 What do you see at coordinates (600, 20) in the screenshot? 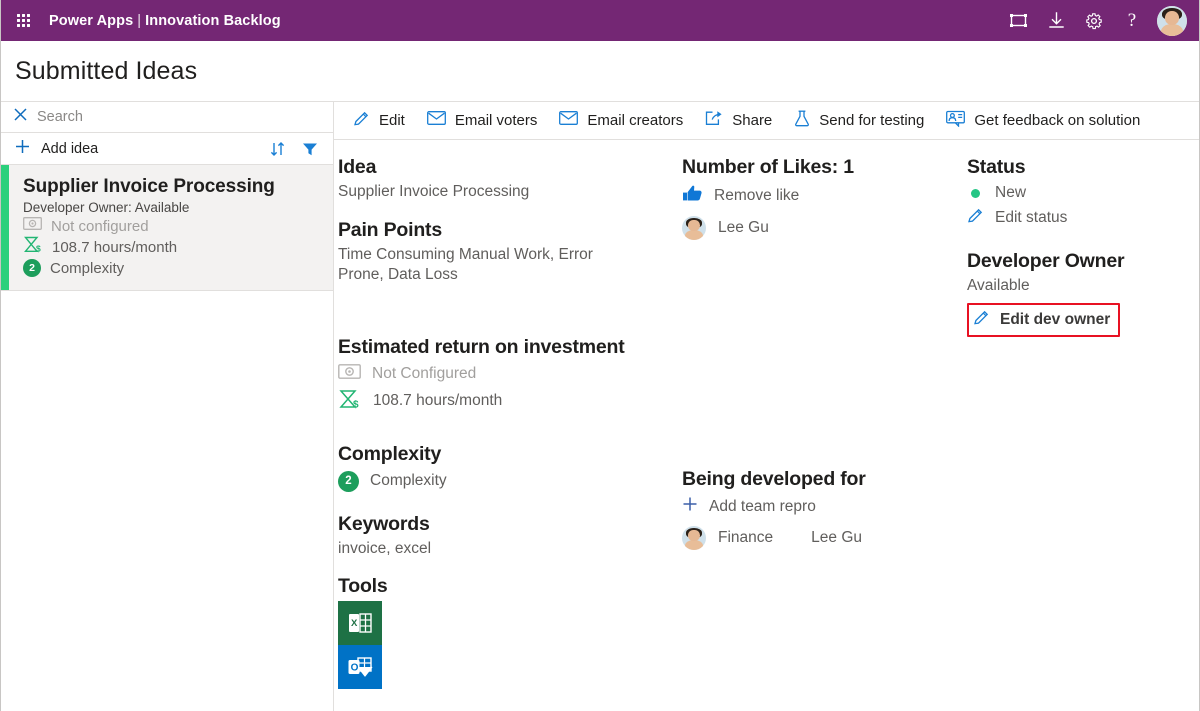
I see `top-navigation-bar: Power Apps | Innovation Backlog ?` at bounding box center [600, 20].